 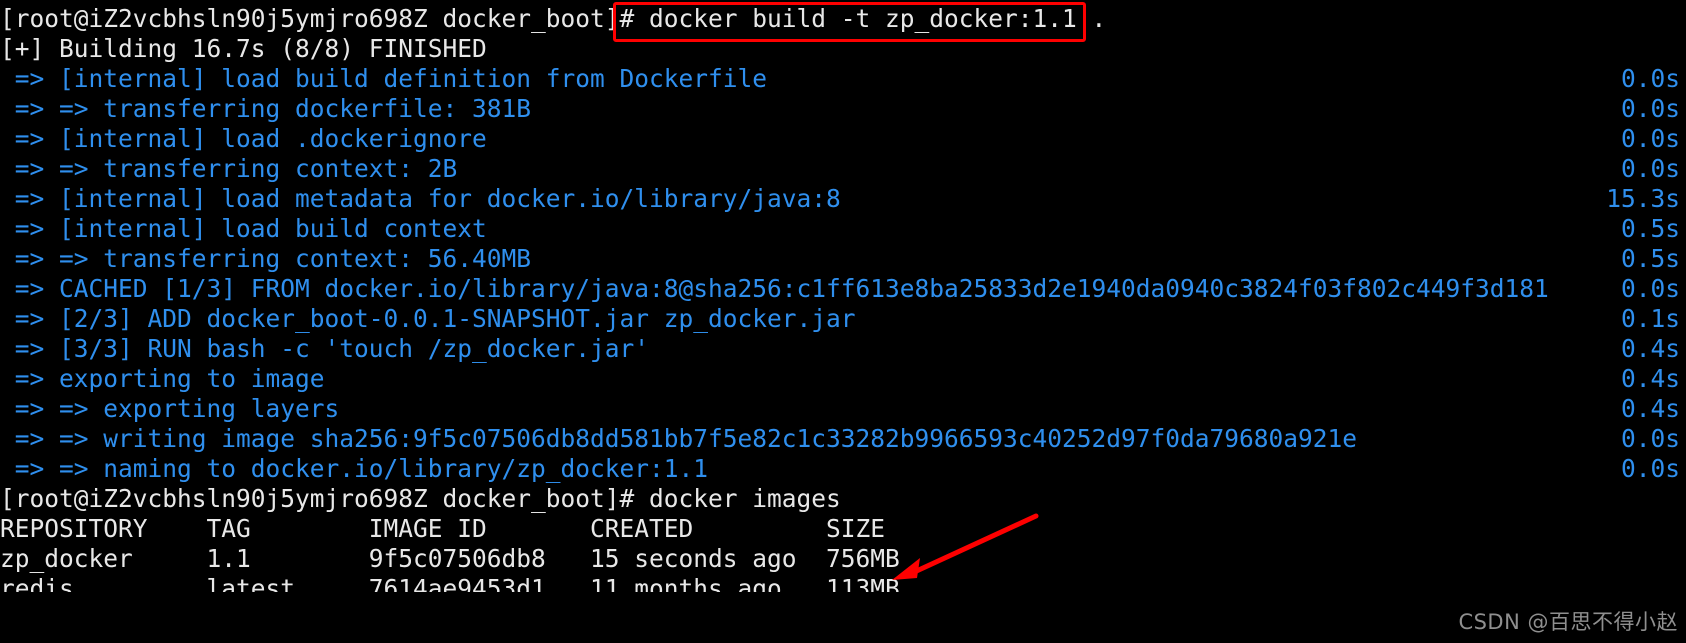 What do you see at coordinates (243, 228) in the screenshot?
I see `build-step-text: => [internal] load build context` at bounding box center [243, 228].